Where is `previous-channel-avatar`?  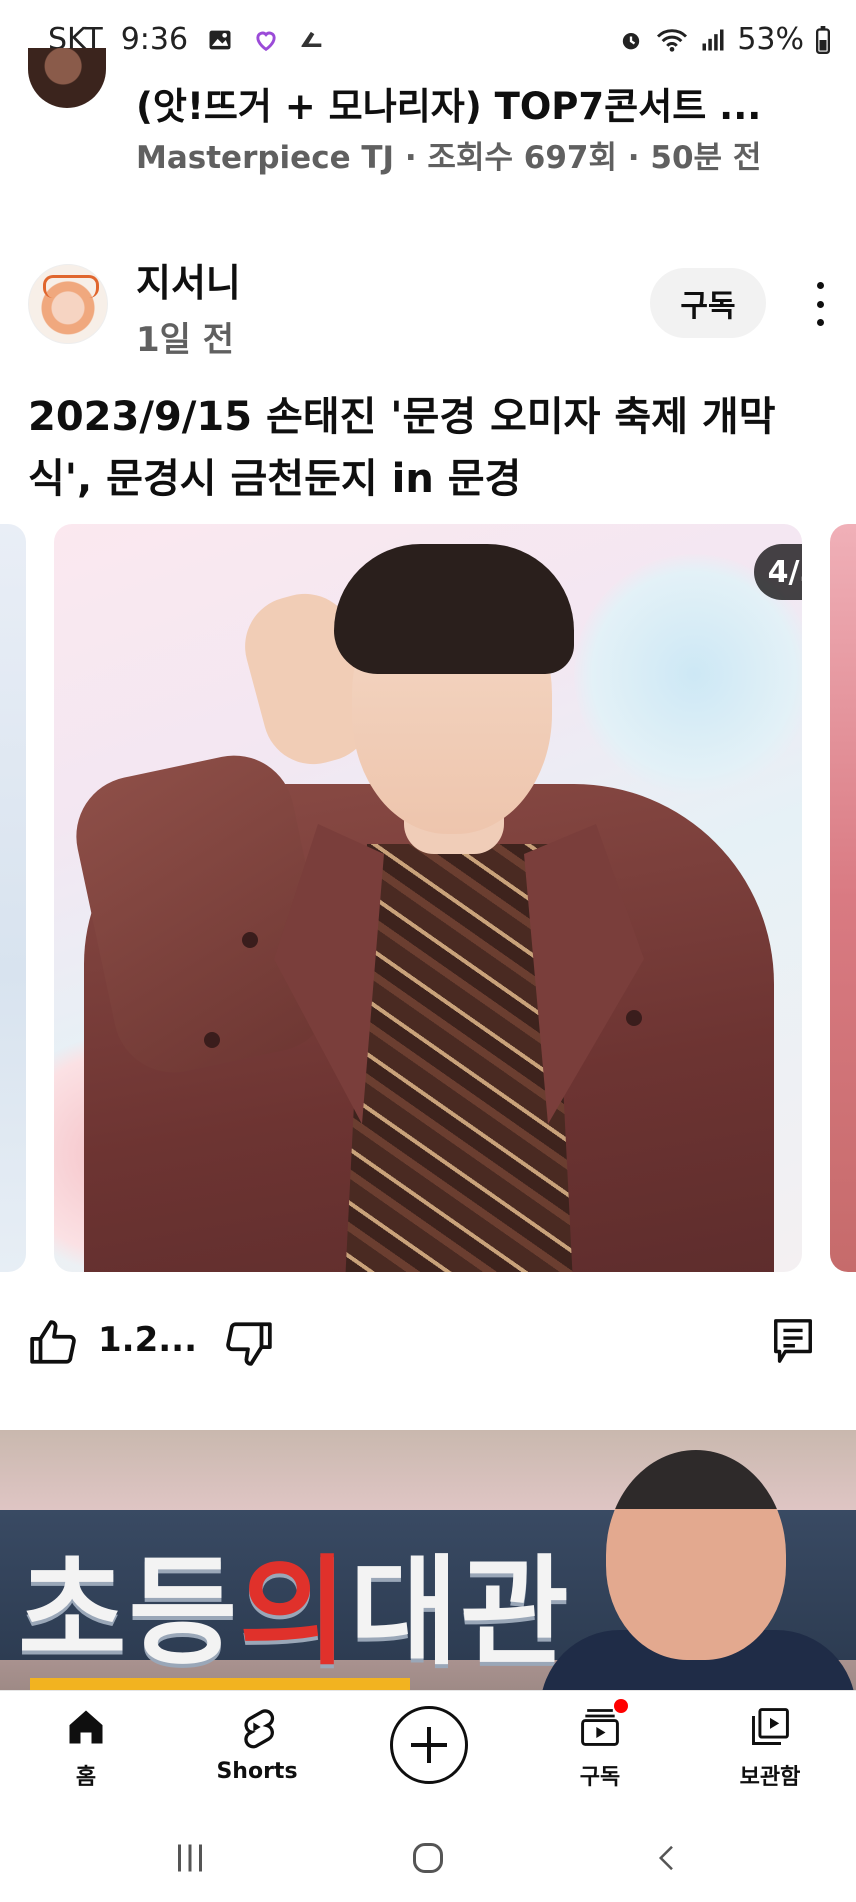 previous-channel-avatar is located at coordinates (67, 78).